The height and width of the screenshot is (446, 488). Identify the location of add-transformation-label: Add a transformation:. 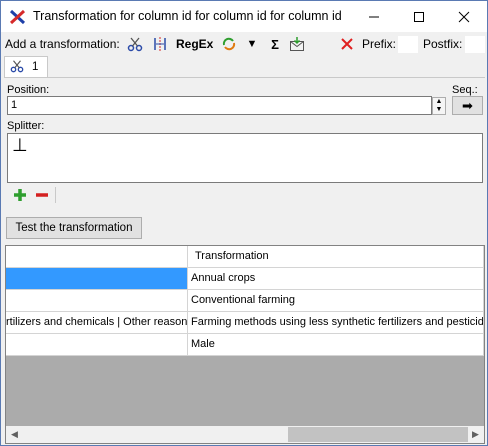
(62, 44).